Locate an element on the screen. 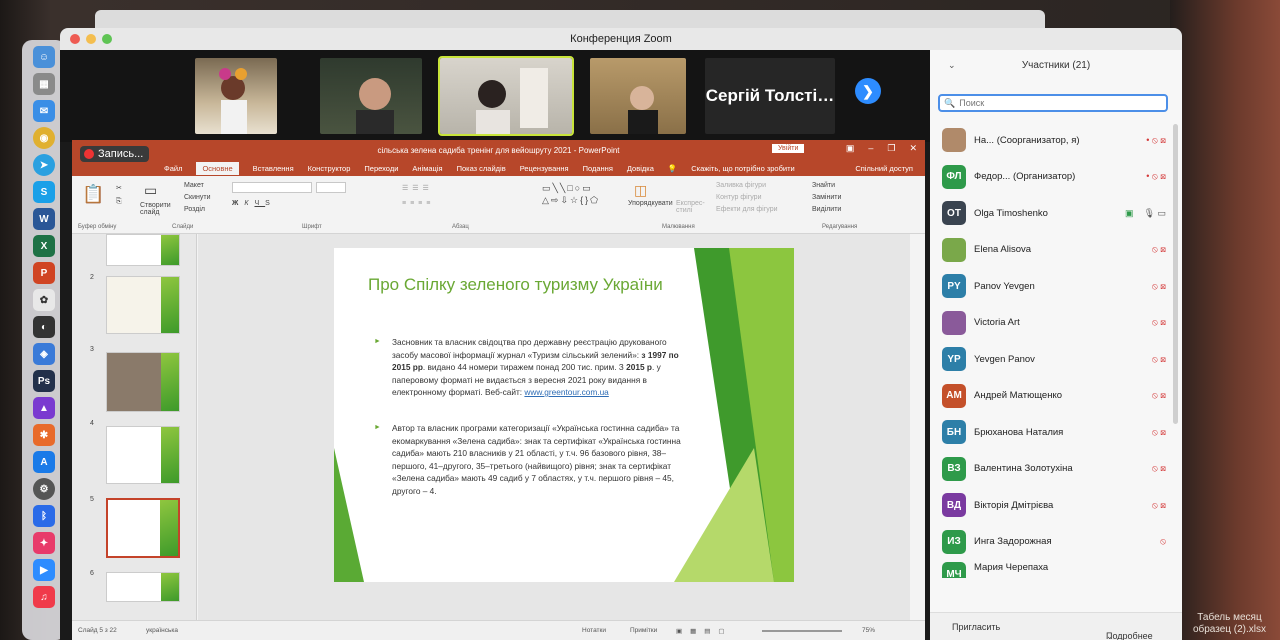 This screenshot has height=640, width=1280. telegram-icon: ➤ is located at coordinates (44, 165).